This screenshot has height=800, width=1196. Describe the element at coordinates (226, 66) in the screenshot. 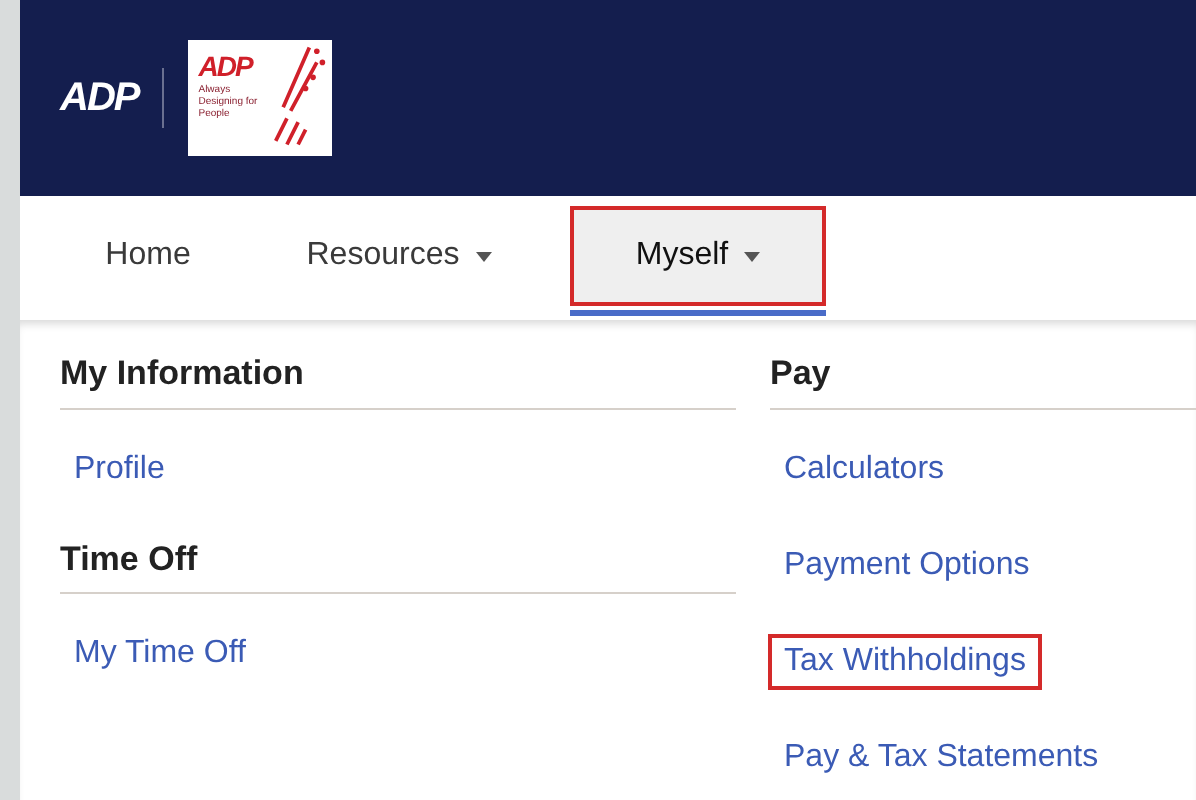

I see `badge-logo: ADP` at that location.